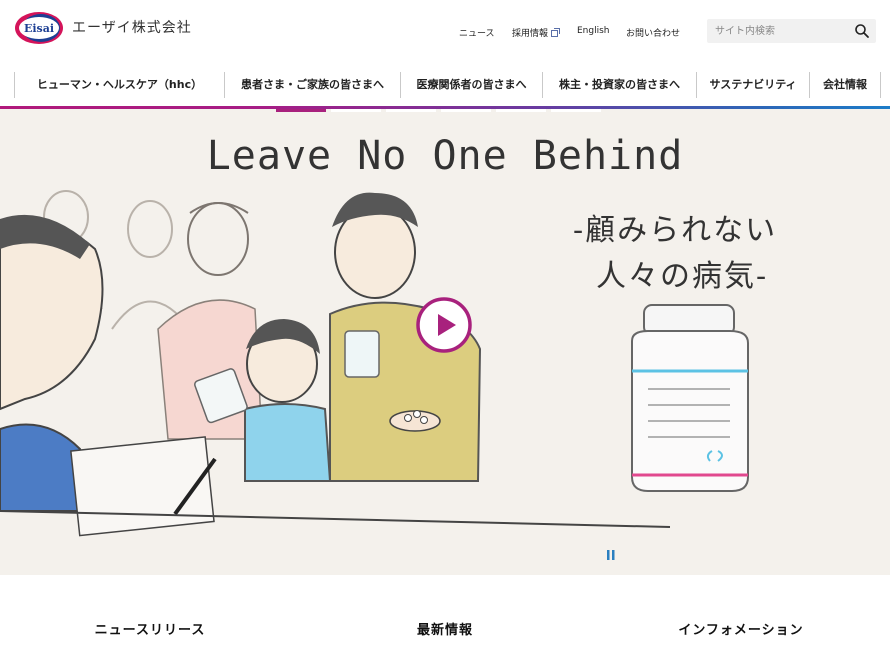 The image size is (890, 650). What do you see at coordinates (530, 34) in the screenshot?
I see `util-link-recruit-label: 採用情報` at bounding box center [530, 34].